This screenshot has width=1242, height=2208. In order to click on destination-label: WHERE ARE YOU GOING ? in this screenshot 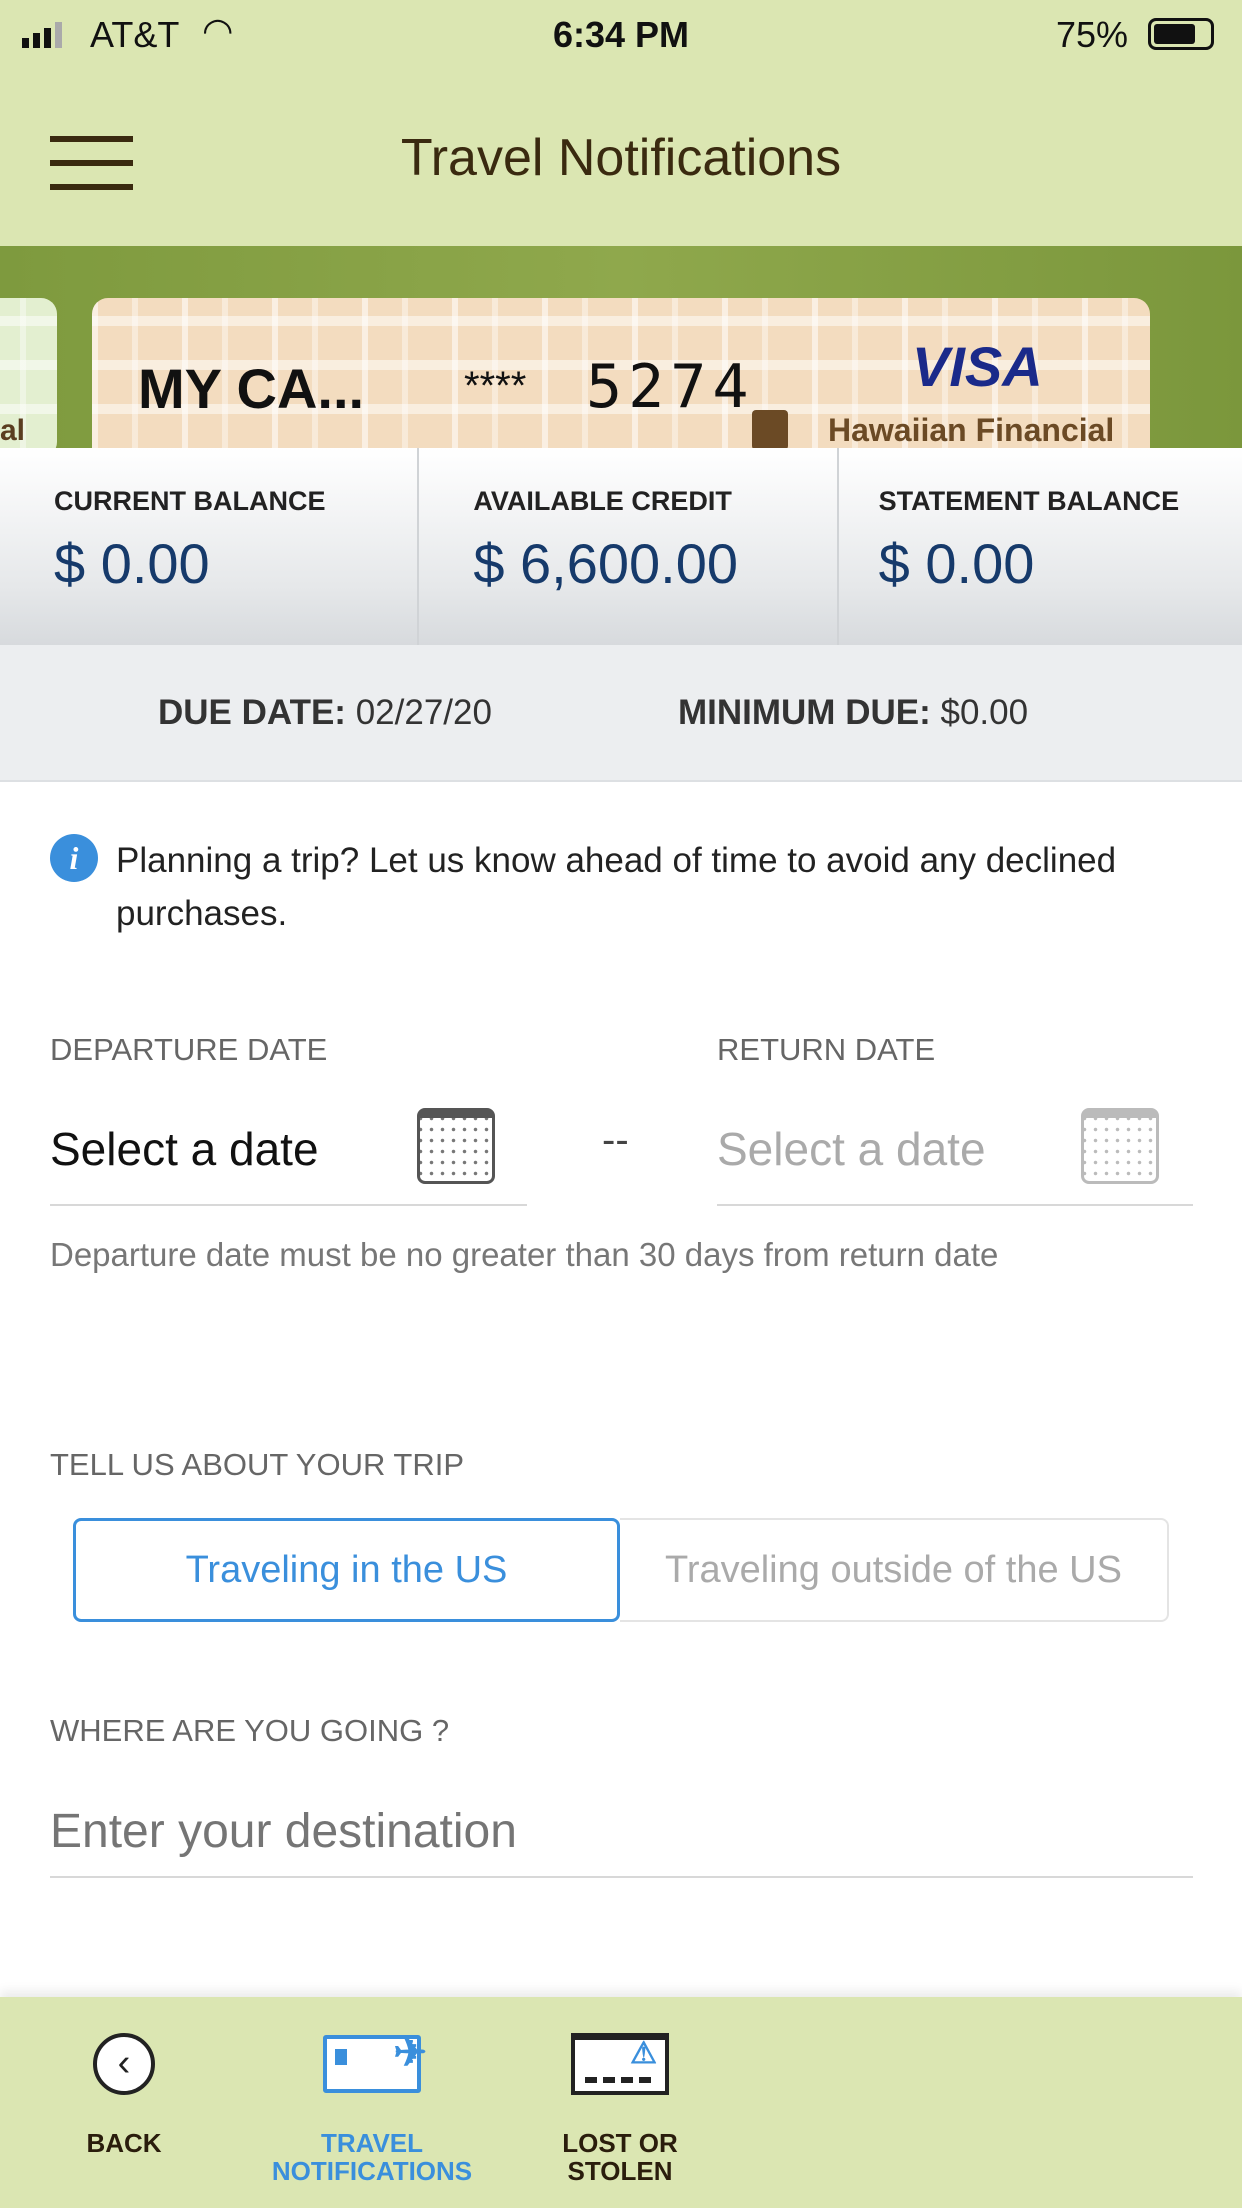, I will do `click(250, 1730)`.